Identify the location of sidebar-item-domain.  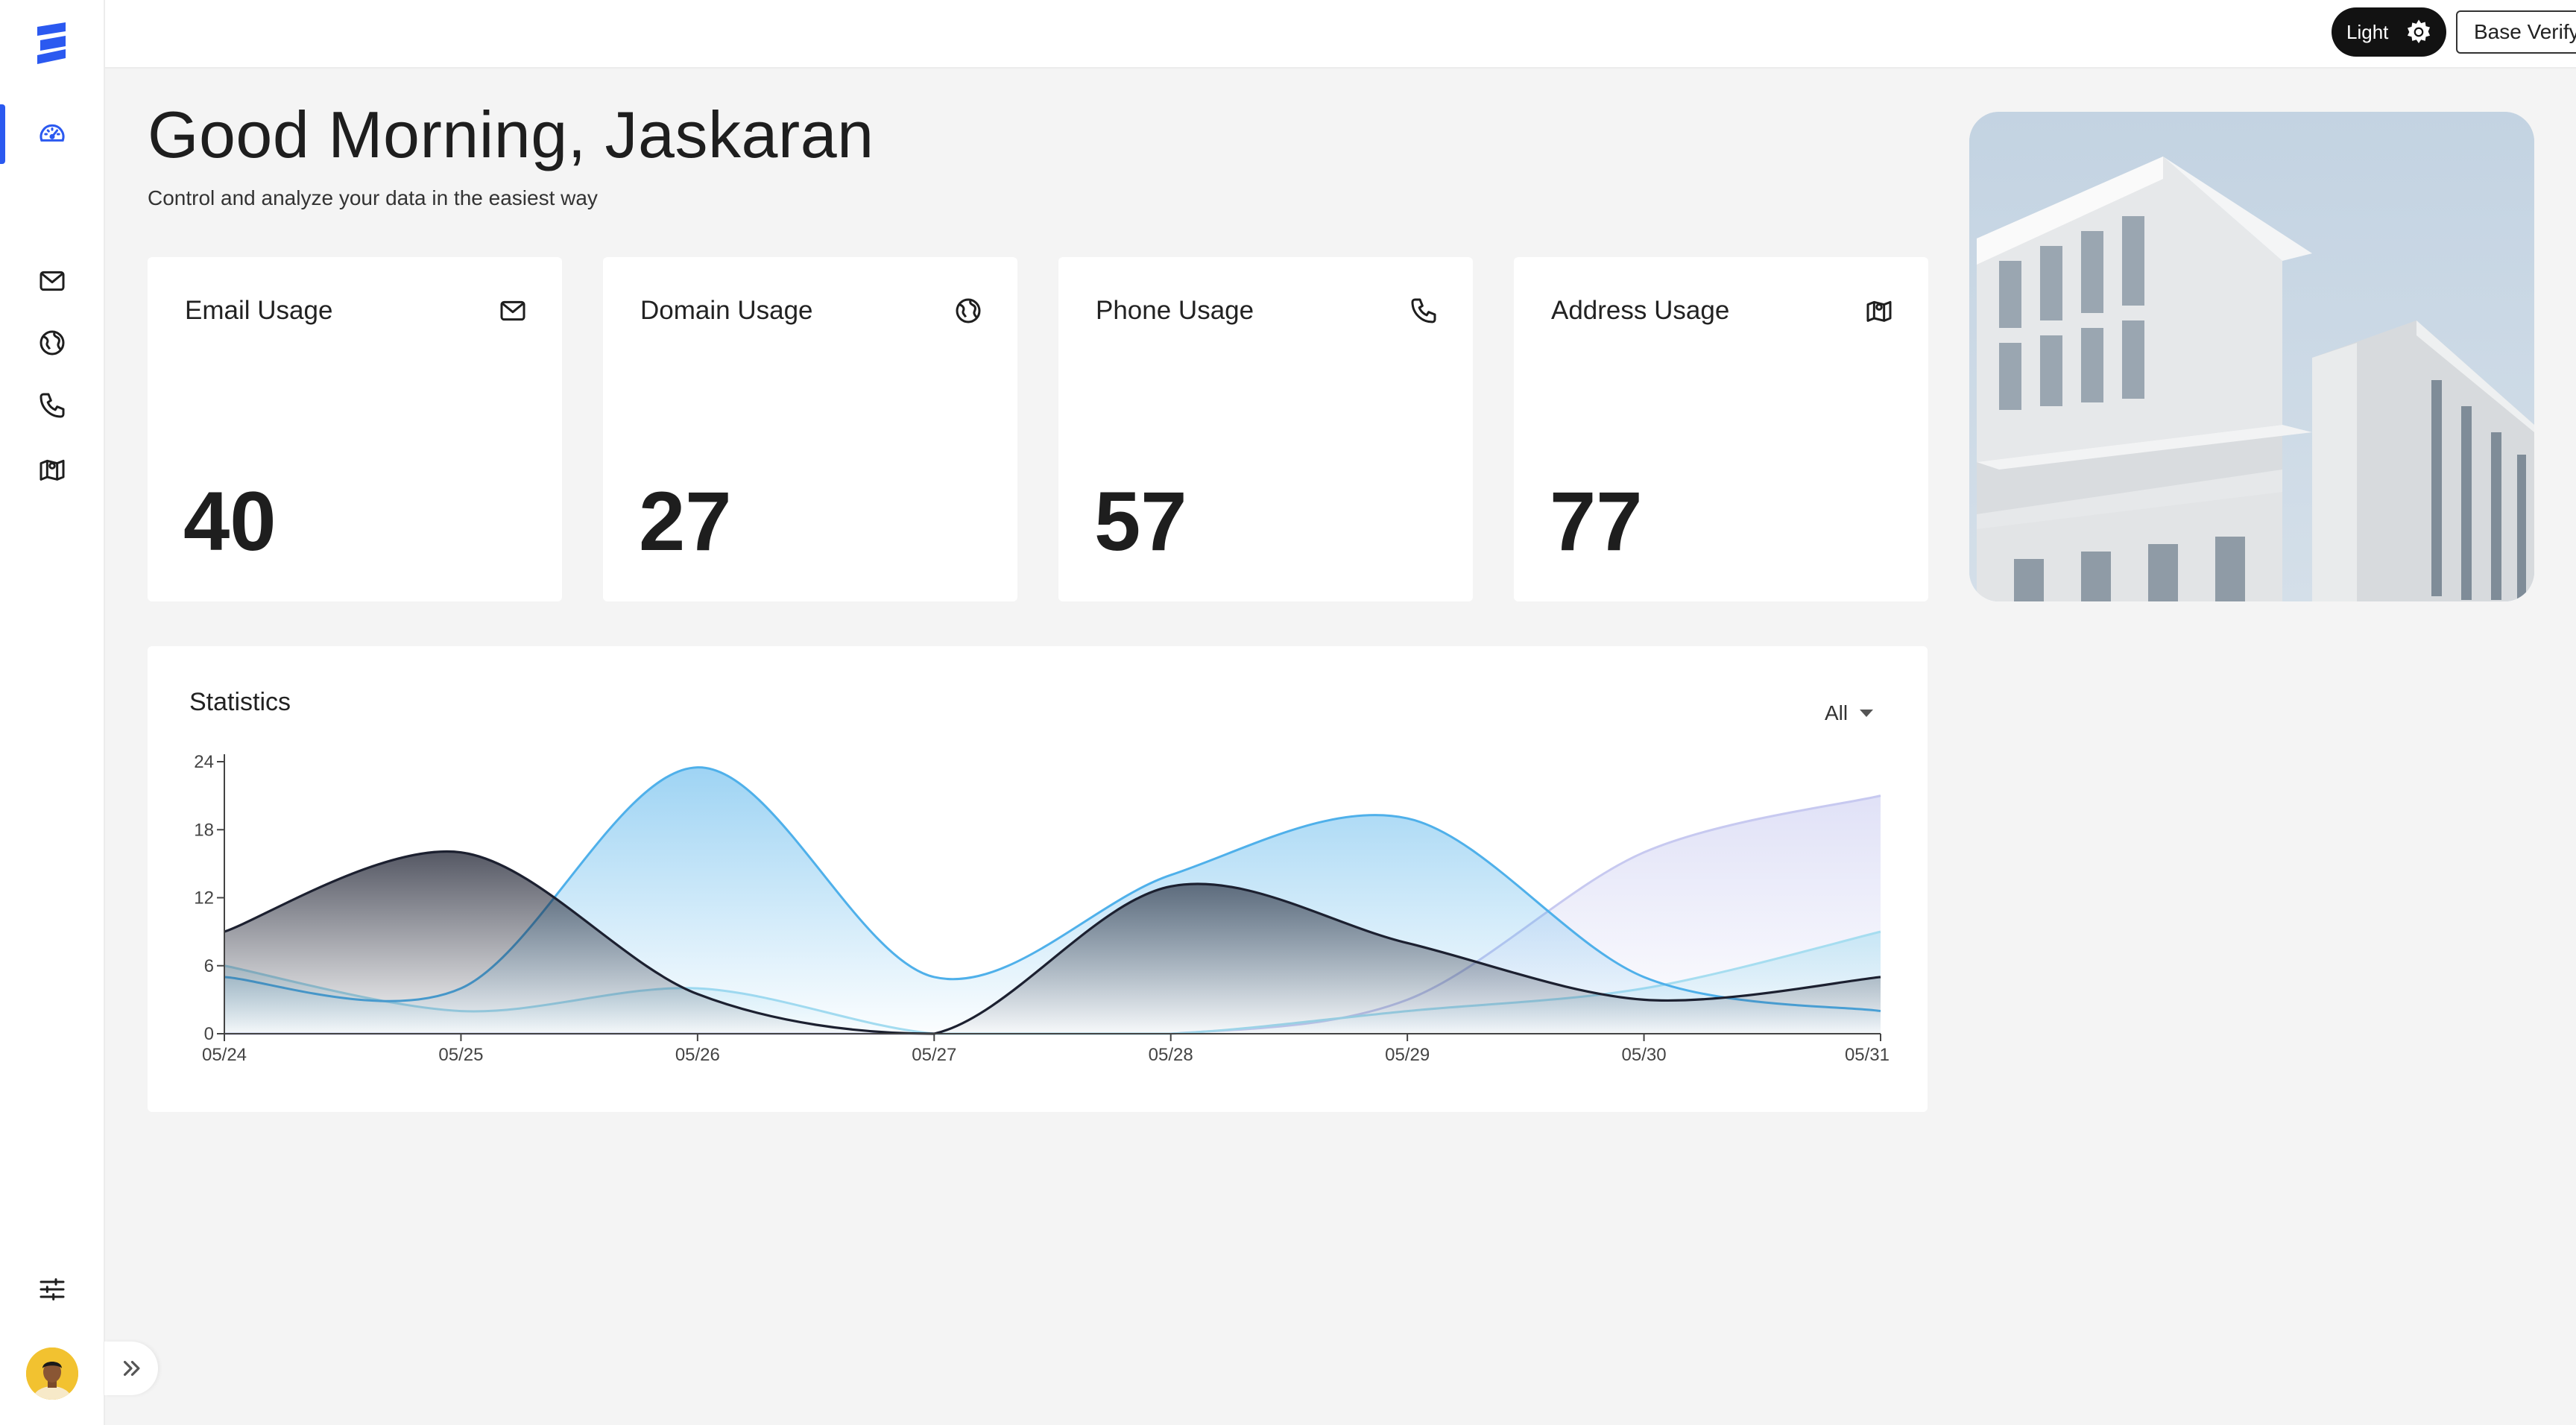
(52, 343).